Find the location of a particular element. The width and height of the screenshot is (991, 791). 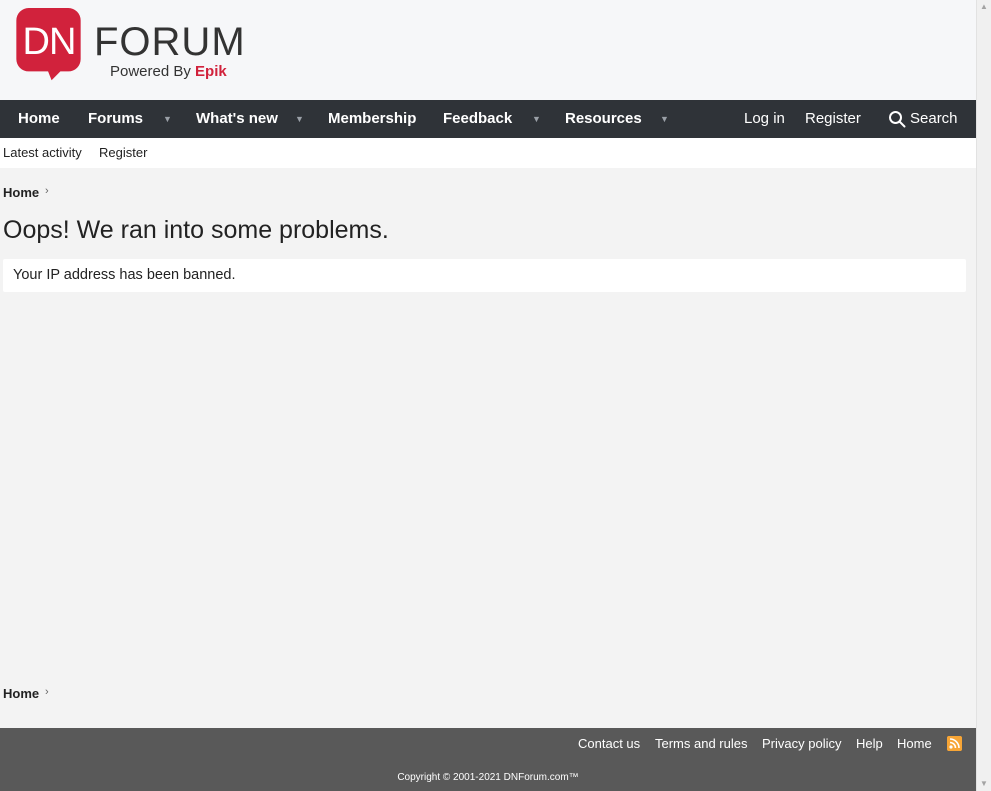

nav-home: Home is located at coordinates (39, 119).